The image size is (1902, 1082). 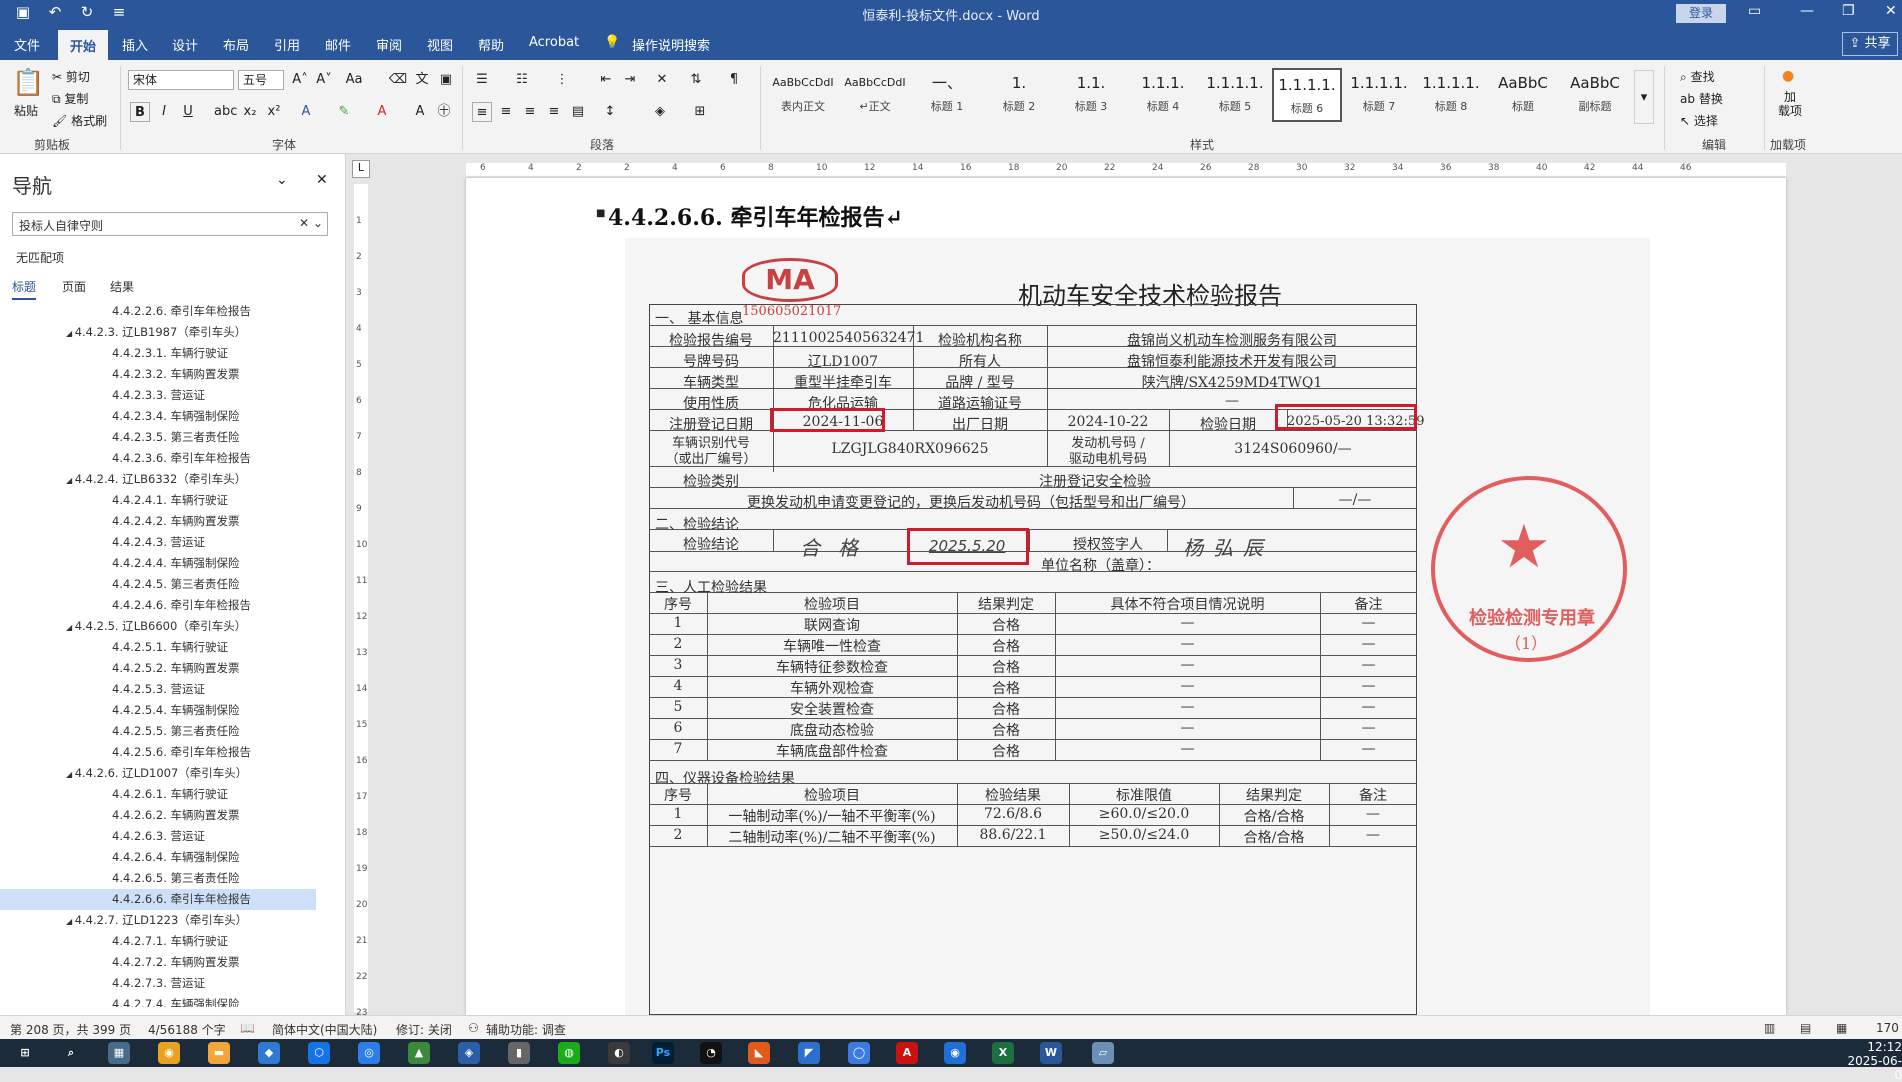 I want to click on addins-button: 加 载项, so click(x=1790, y=104).